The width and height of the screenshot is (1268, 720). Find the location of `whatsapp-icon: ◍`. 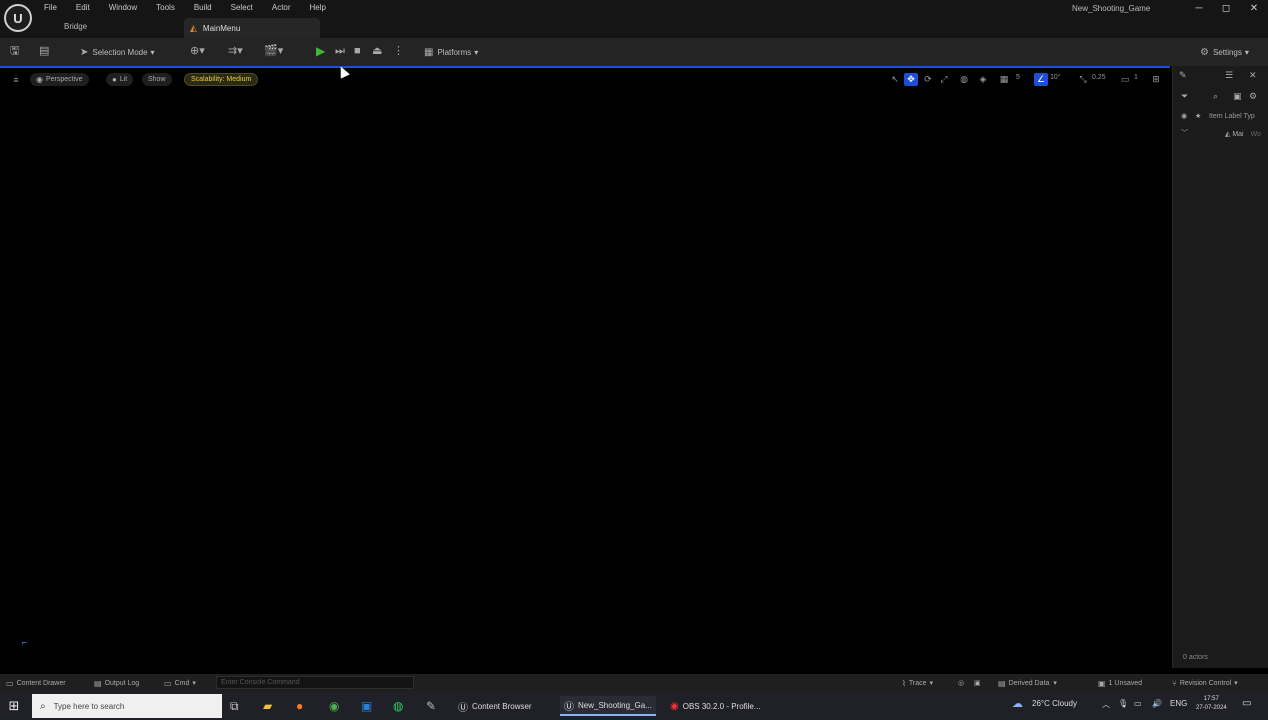

whatsapp-icon: ◍ is located at coordinates (398, 706).